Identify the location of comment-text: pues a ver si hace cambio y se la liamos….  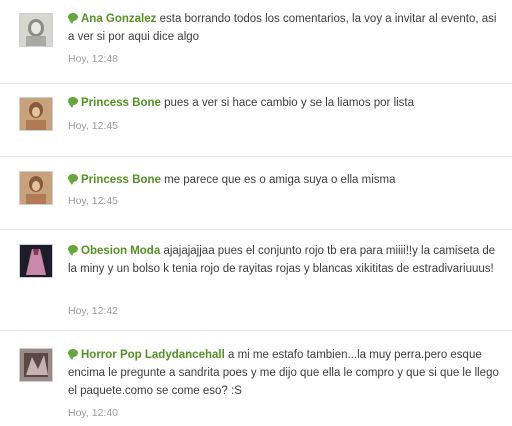
(289, 103).